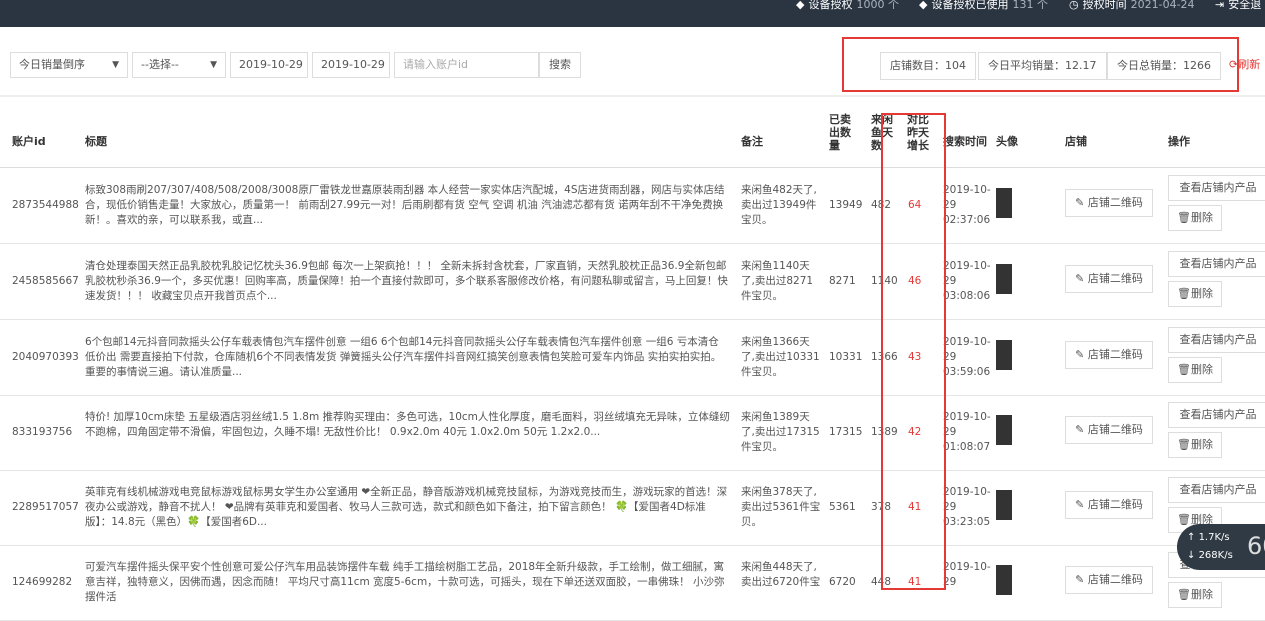 This screenshot has height=621, width=1265. Describe the element at coordinates (915, 357) in the screenshot. I see `growth-value: 43` at that location.